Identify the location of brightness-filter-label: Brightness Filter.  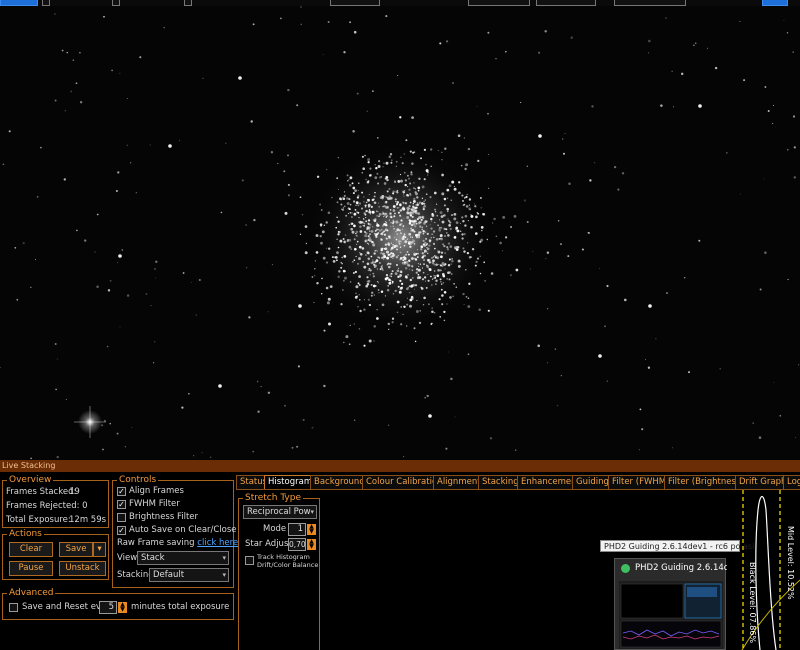
(164, 517).